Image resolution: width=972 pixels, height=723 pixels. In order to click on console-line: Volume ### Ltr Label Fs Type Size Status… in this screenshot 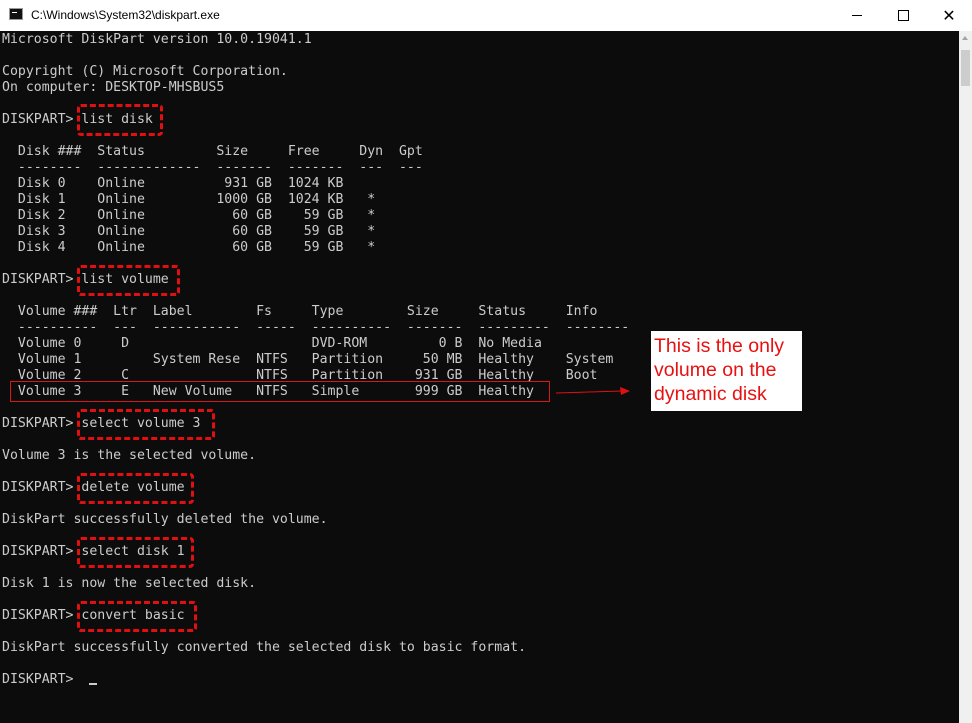, I will do `click(300, 311)`.